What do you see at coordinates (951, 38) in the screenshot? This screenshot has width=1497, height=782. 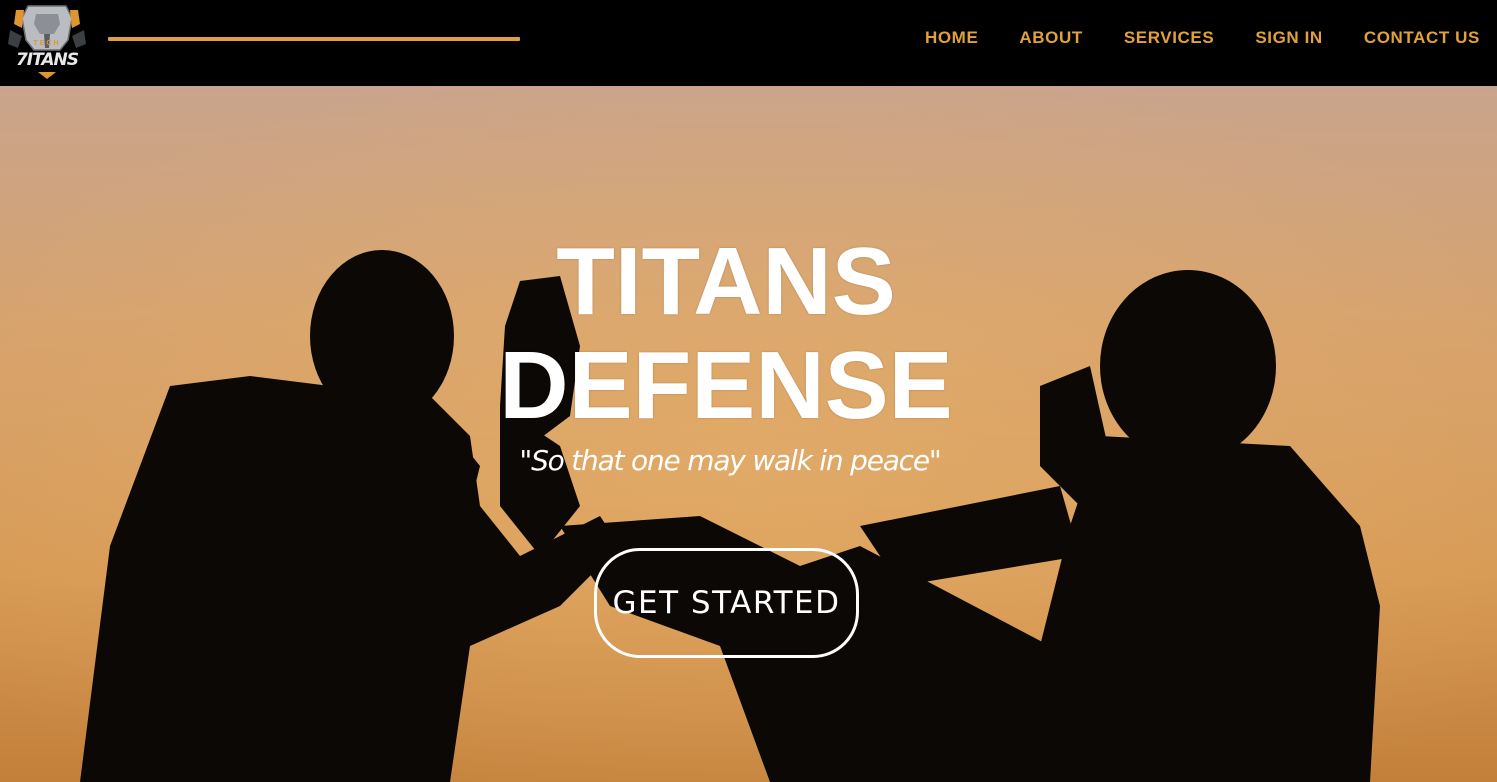 I see `nav-home-link: HOME` at bounding box center [951, 38].